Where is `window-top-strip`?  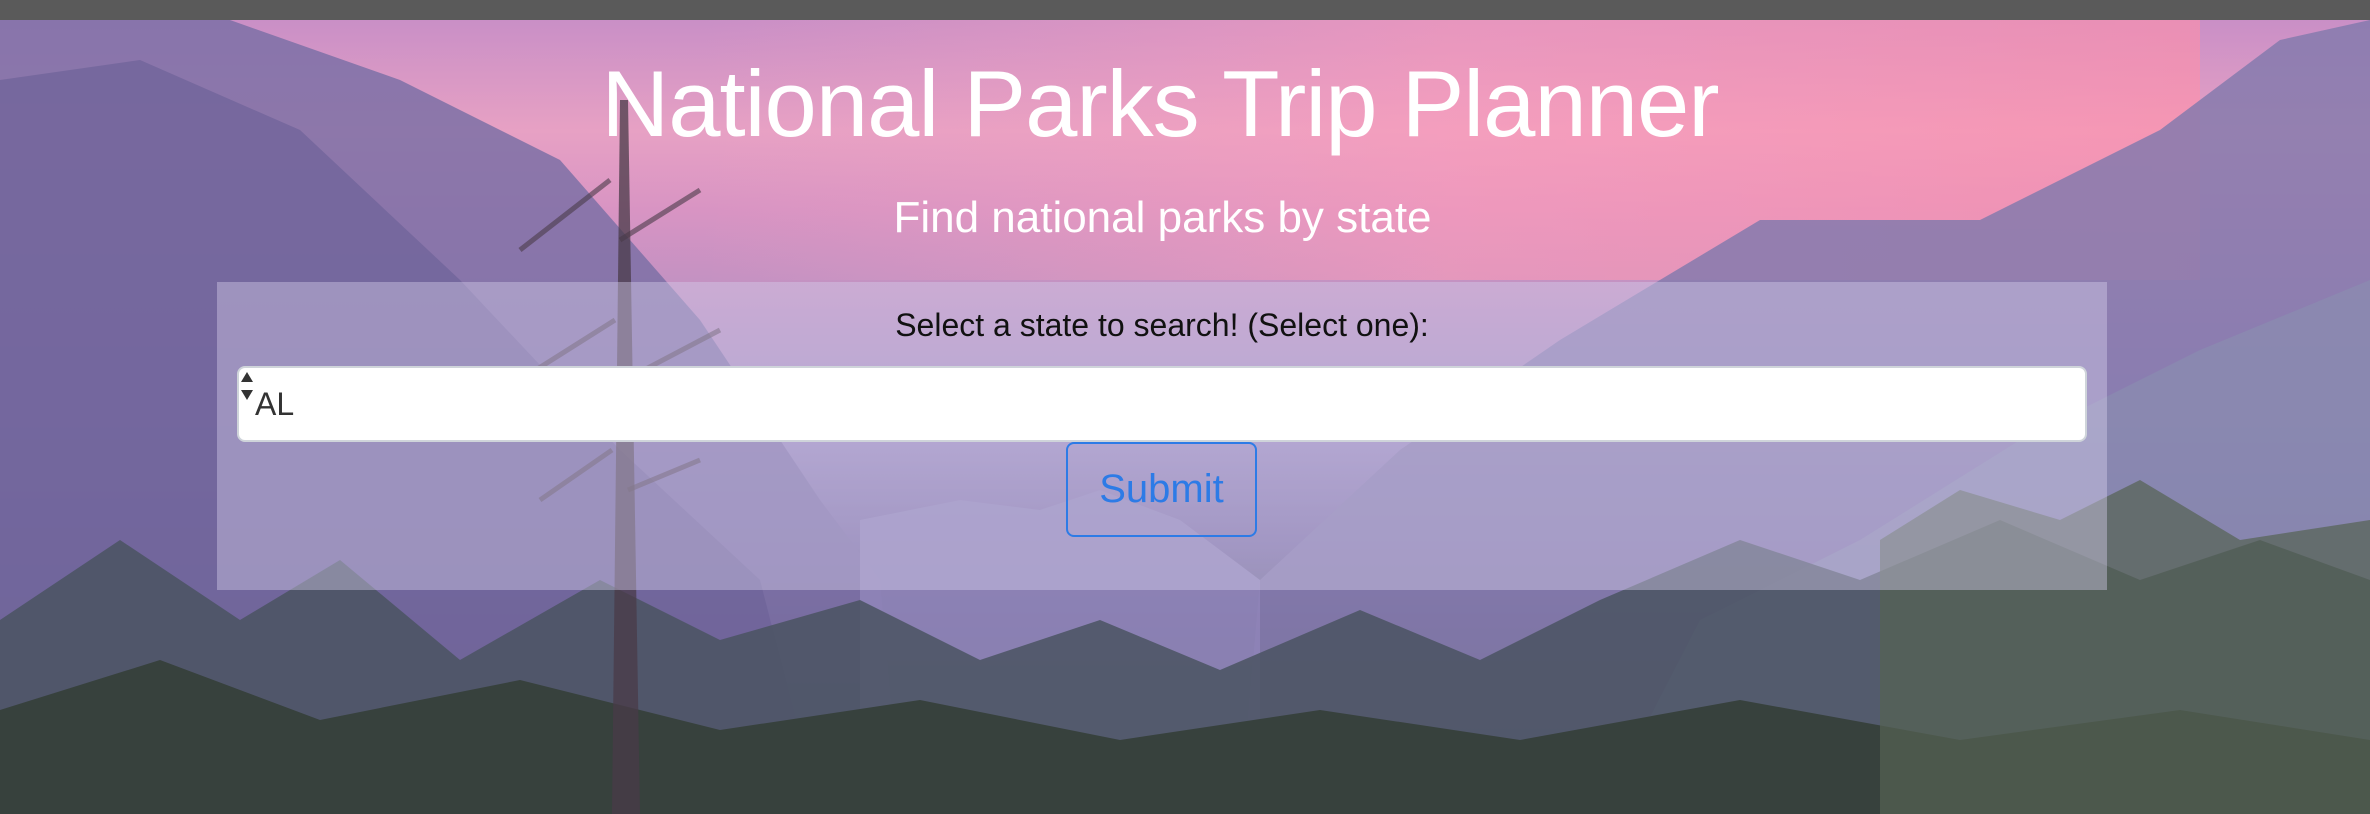 window-top-strip is located at coordinates (1185, 10).